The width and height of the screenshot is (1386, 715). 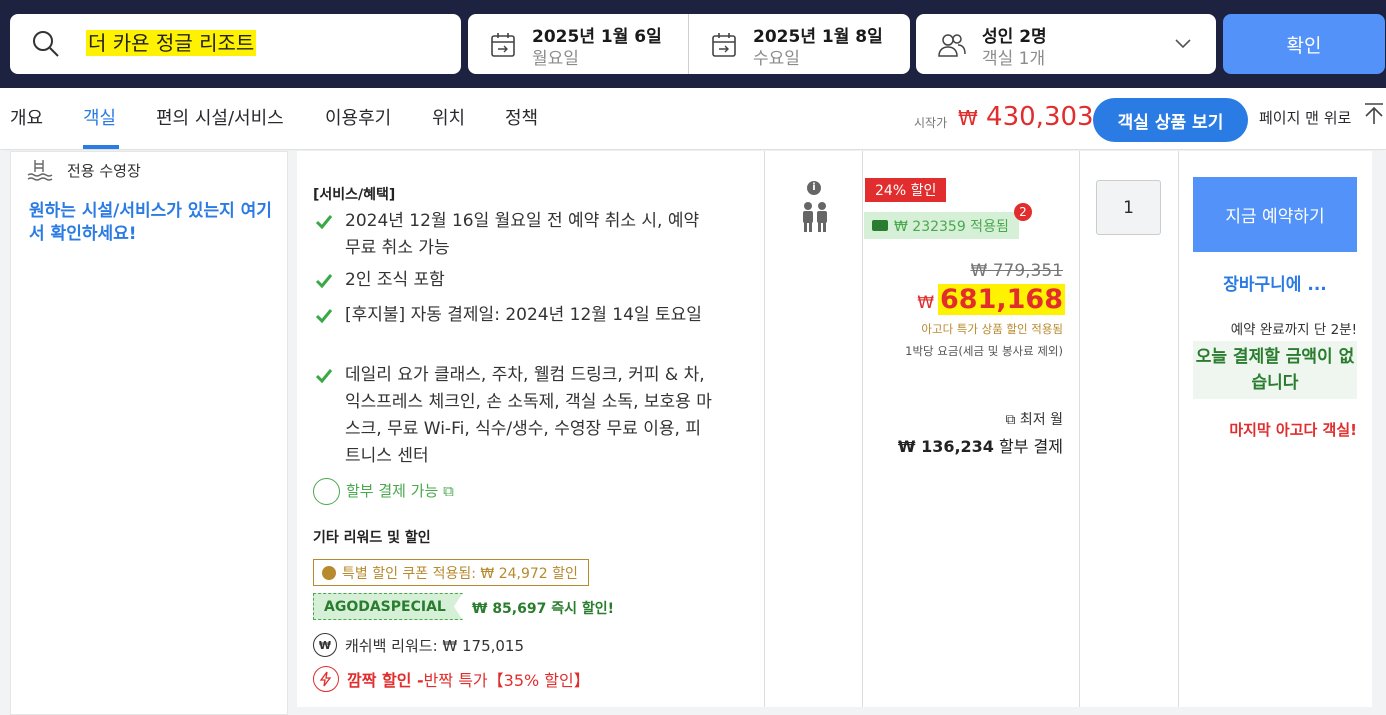 What do you see at coordinates (555, 59) in the screenshot?
I see `checkin-weekday: 월요일` at bounding box center [555, 59].